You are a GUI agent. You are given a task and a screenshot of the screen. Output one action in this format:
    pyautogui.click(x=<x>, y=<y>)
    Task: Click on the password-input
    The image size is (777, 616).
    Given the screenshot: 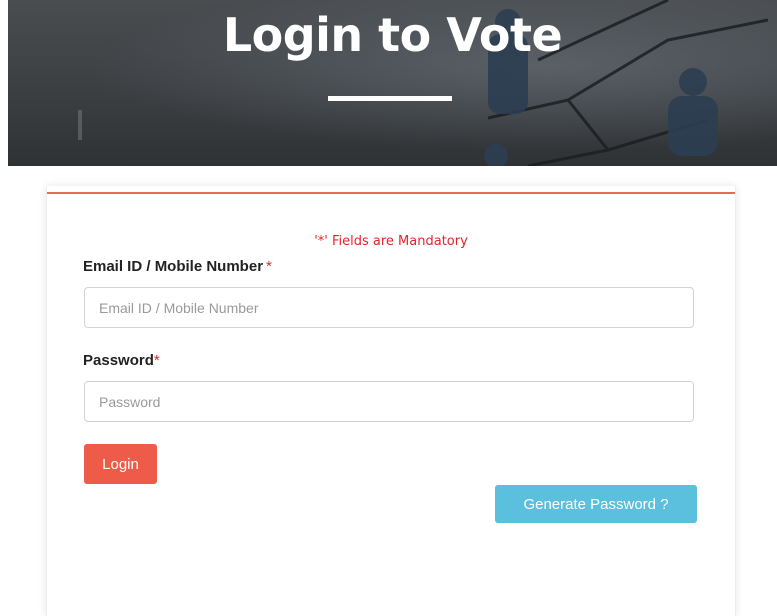 What is the action you would take?
    pyautogui.click(x=389, y=401)
    